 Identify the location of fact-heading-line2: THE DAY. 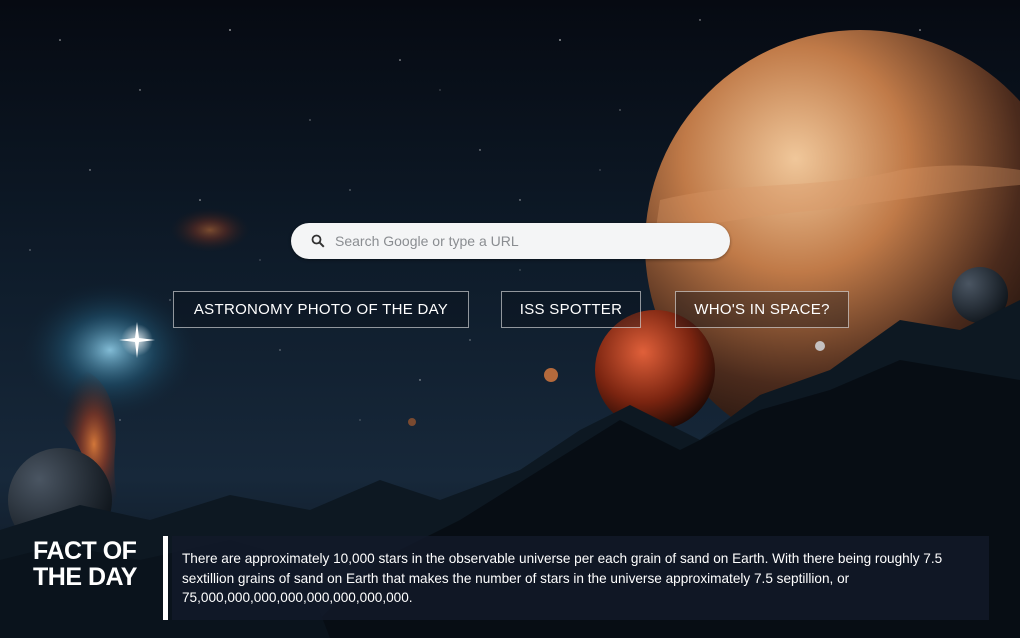
(85, 577).